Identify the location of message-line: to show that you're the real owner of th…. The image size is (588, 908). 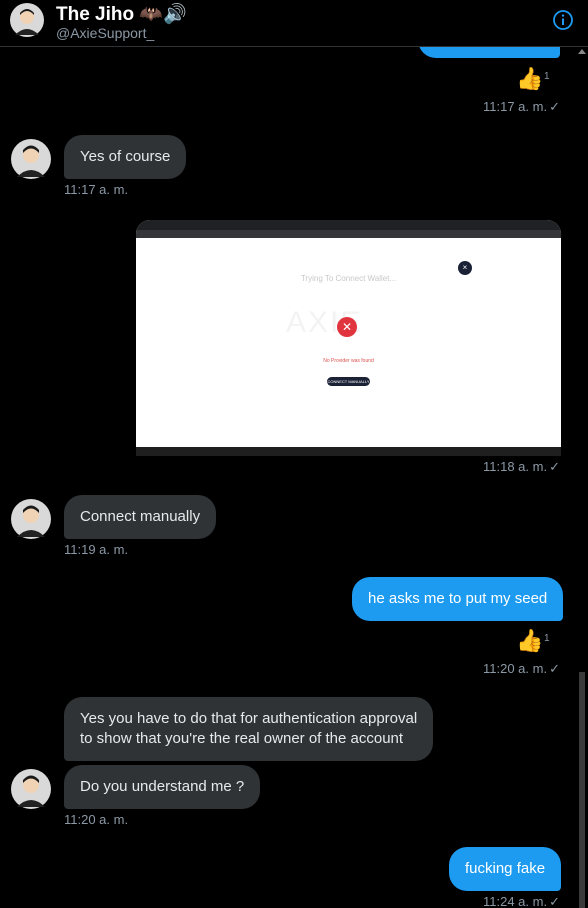
(242, 738).